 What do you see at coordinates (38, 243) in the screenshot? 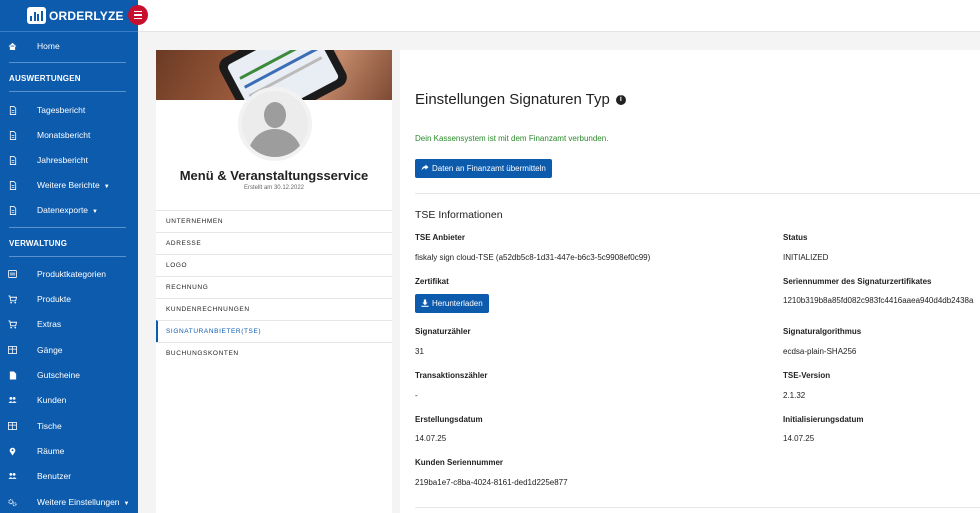
I see `section-title-admin: VERWALTUNG` at bounding box center [38, 243].